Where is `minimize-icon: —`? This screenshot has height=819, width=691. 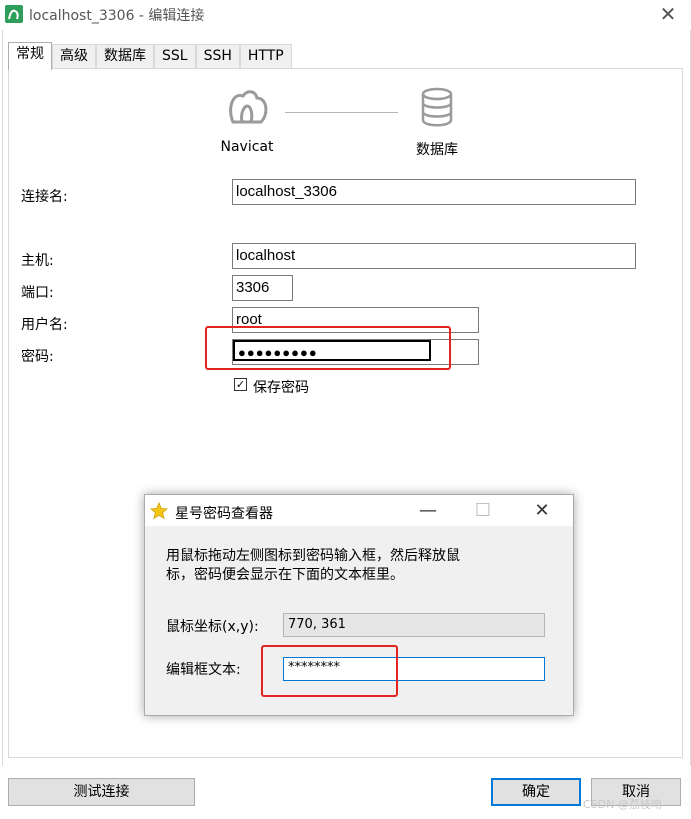 minimize-icon: — is located at coordinates (428, 510).